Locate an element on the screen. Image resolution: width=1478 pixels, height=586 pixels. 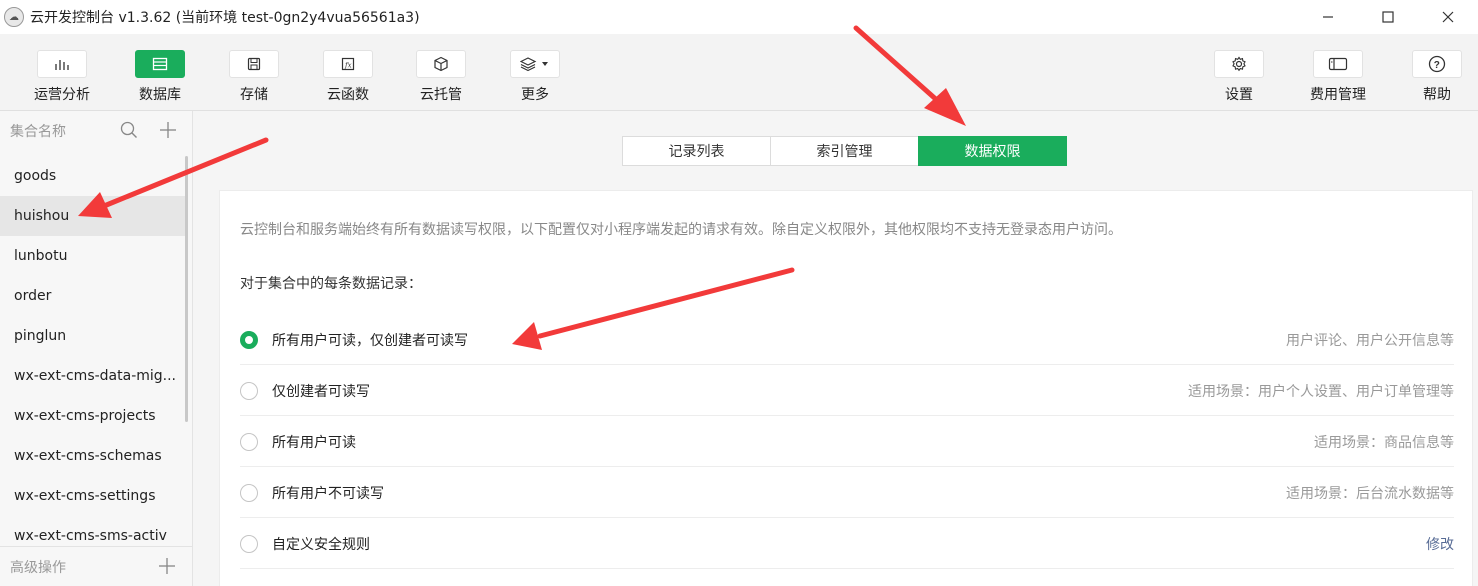
toolbar-analytics: 运营分析 is located at coordinates (62, 77).